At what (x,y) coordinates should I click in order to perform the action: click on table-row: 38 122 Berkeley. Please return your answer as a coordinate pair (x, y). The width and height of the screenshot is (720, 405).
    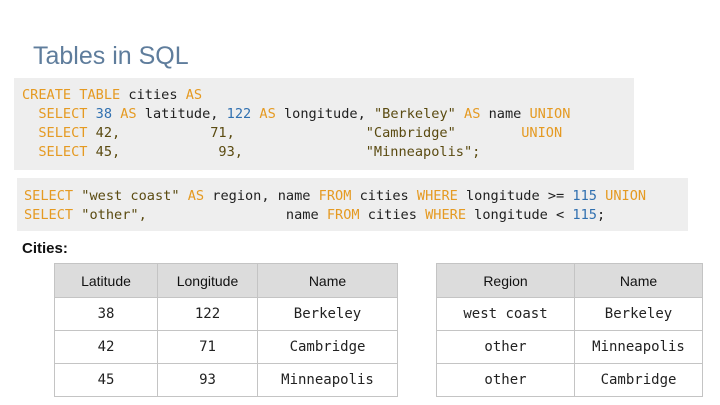
    Looking at the image, I should click on (226, 314).